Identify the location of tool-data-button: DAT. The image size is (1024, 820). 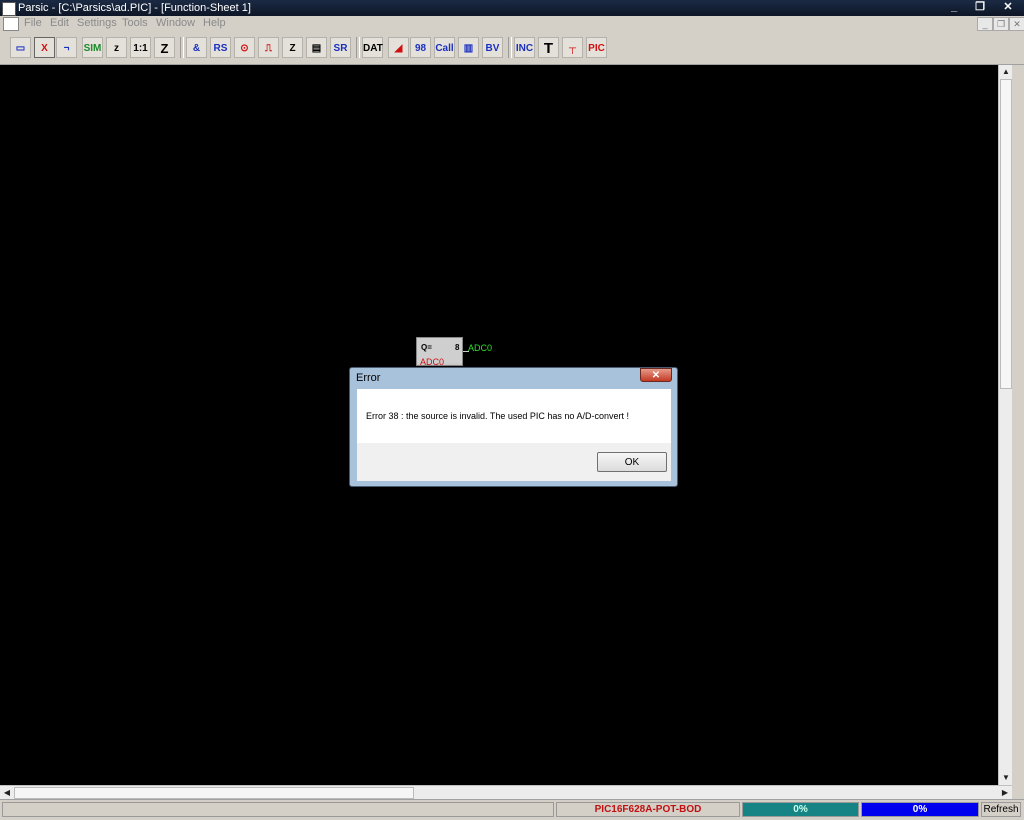
(372, 47).